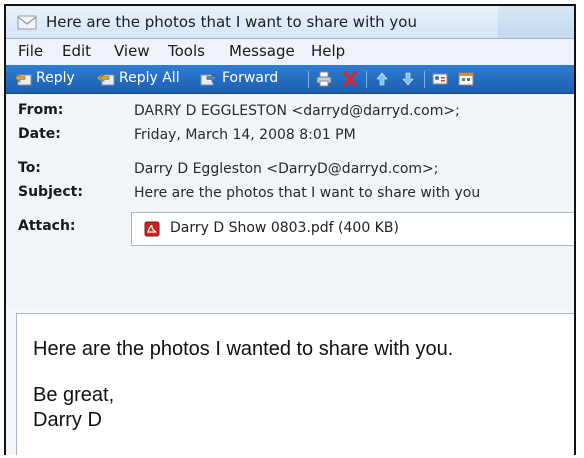 The image size is (584, 458). What do you see at coordinates (440, 79) in the screenshot?
I see `address-book-icon` at bounding box center [440, 79].